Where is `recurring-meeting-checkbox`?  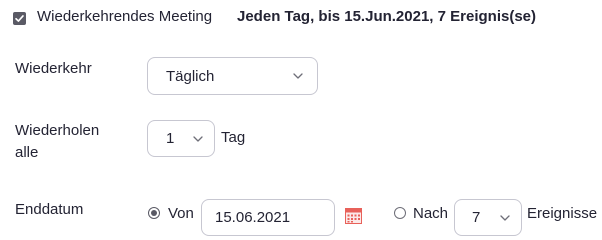
recurring-meeting-checkbox is located at coordinates (19, 18).